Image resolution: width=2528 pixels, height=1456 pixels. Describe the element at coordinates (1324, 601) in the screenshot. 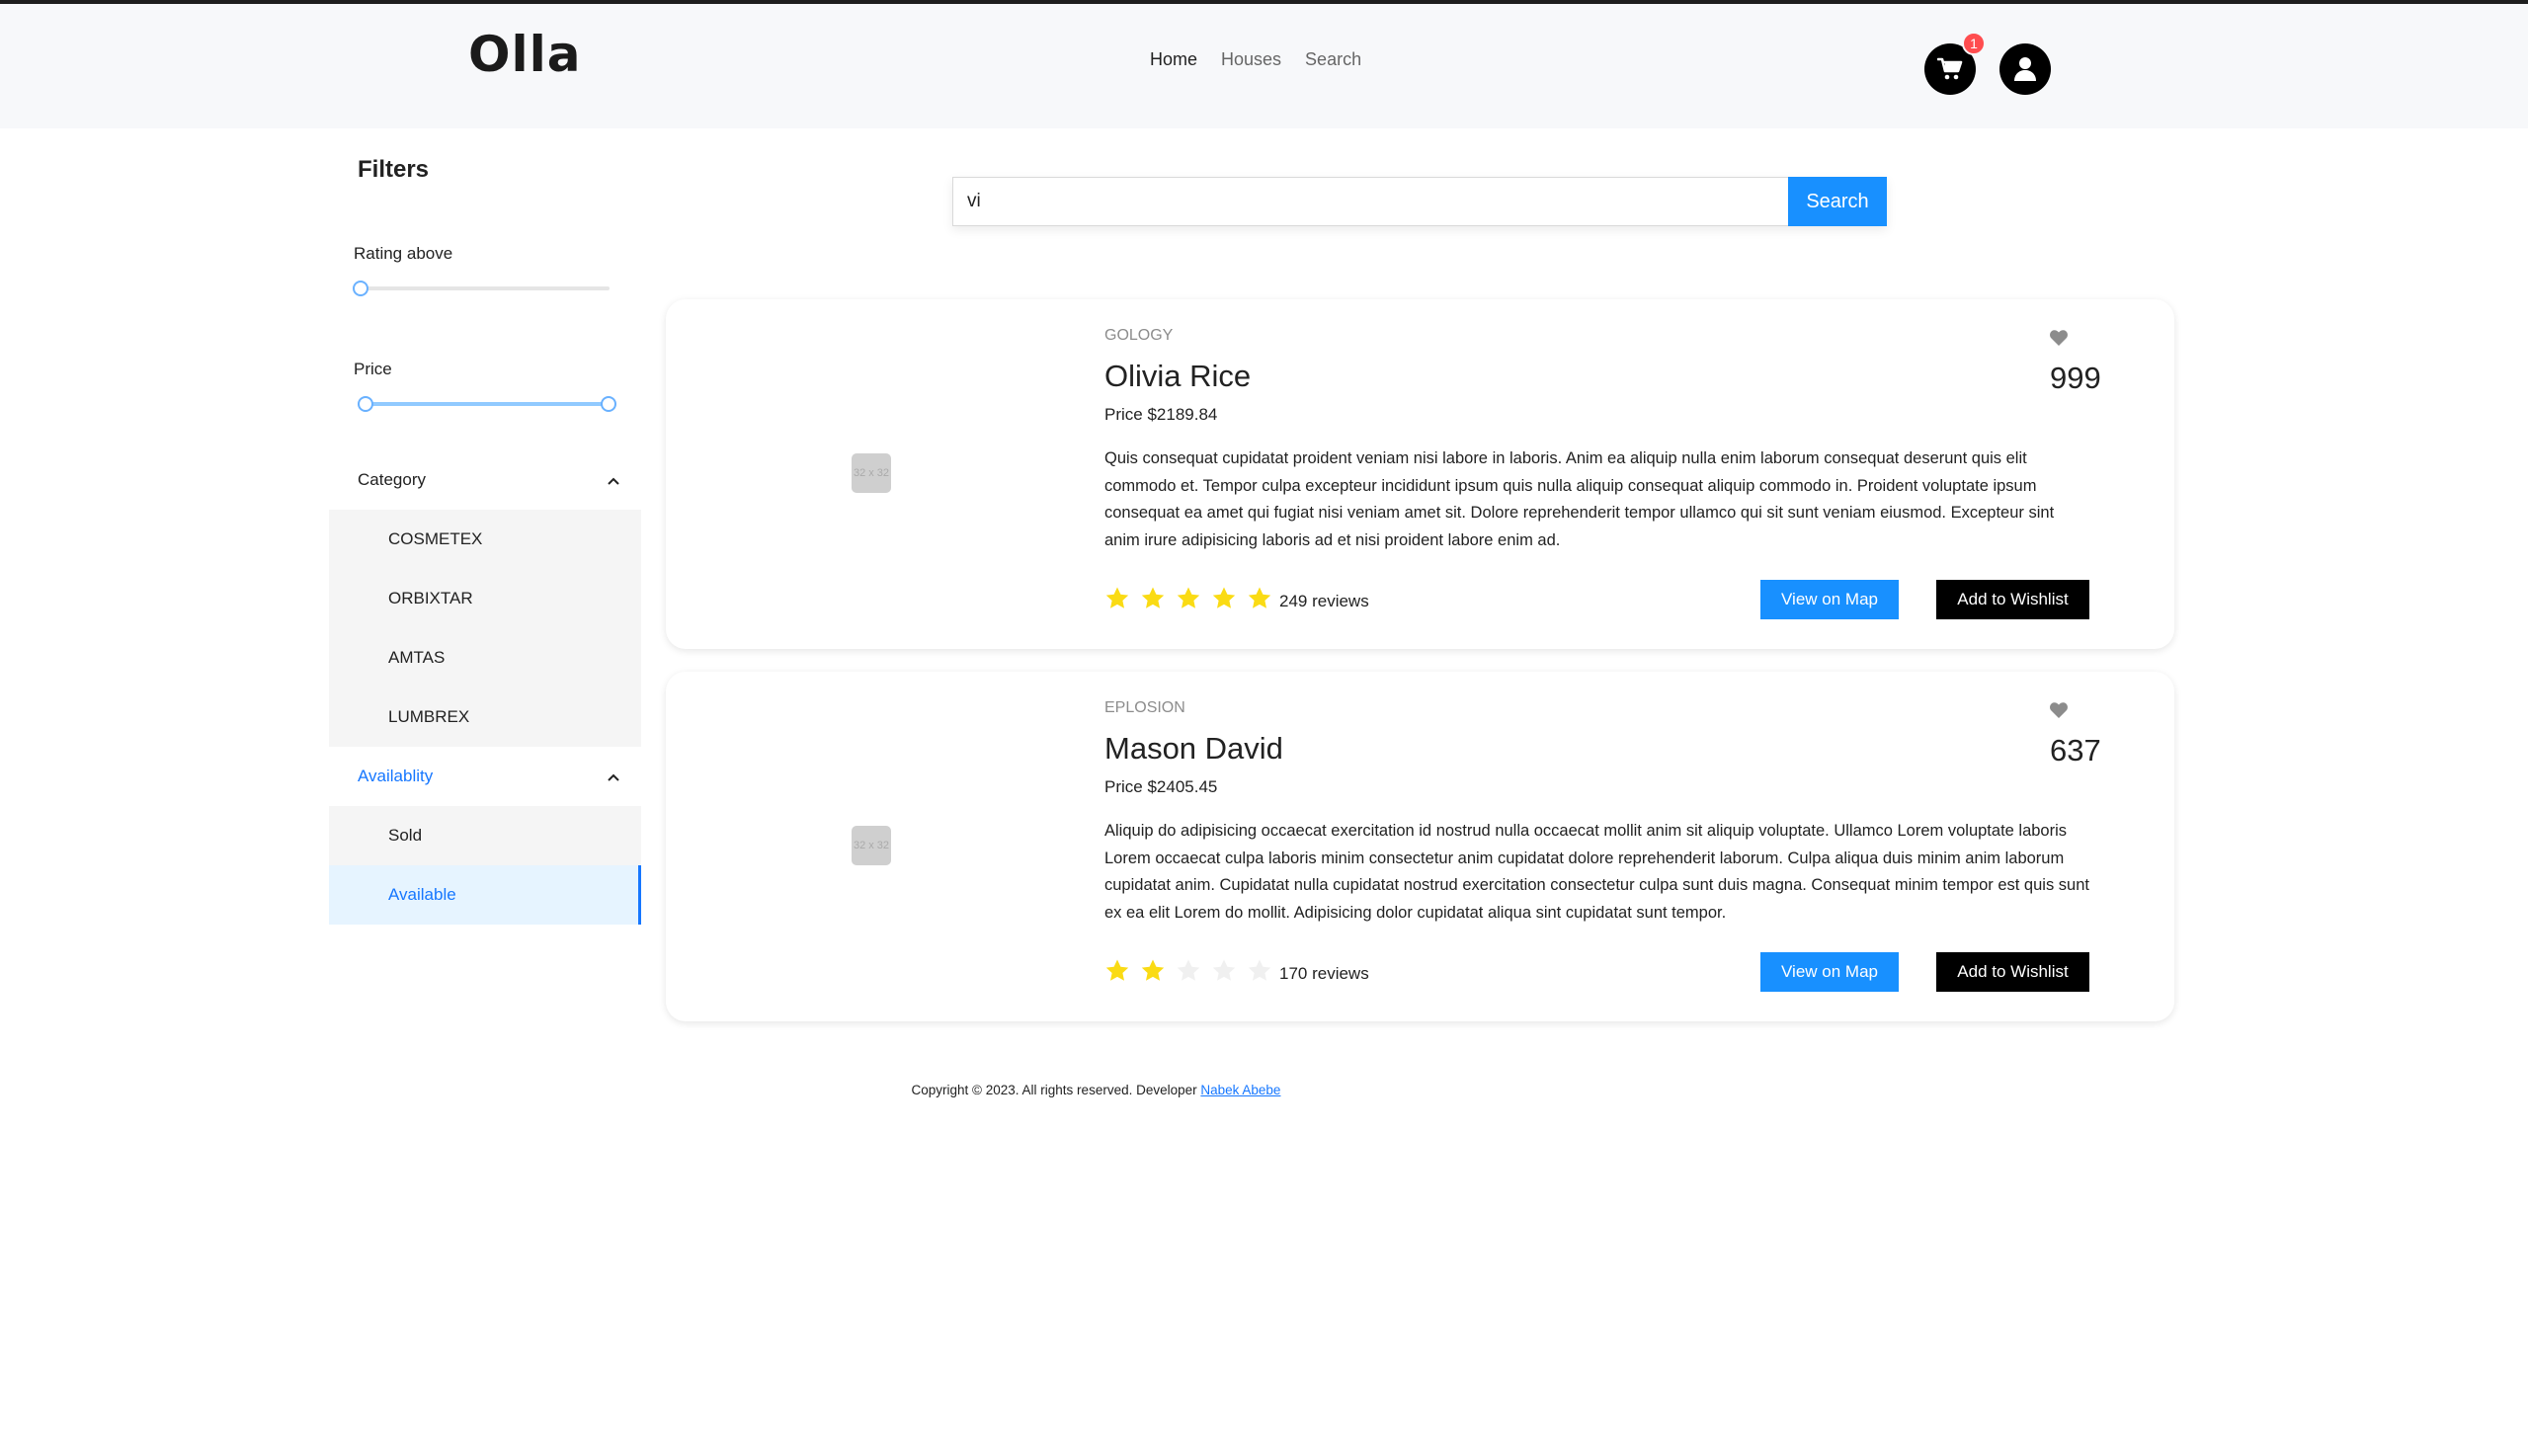

I see `listing-reviews: 249 reviews` at that location.